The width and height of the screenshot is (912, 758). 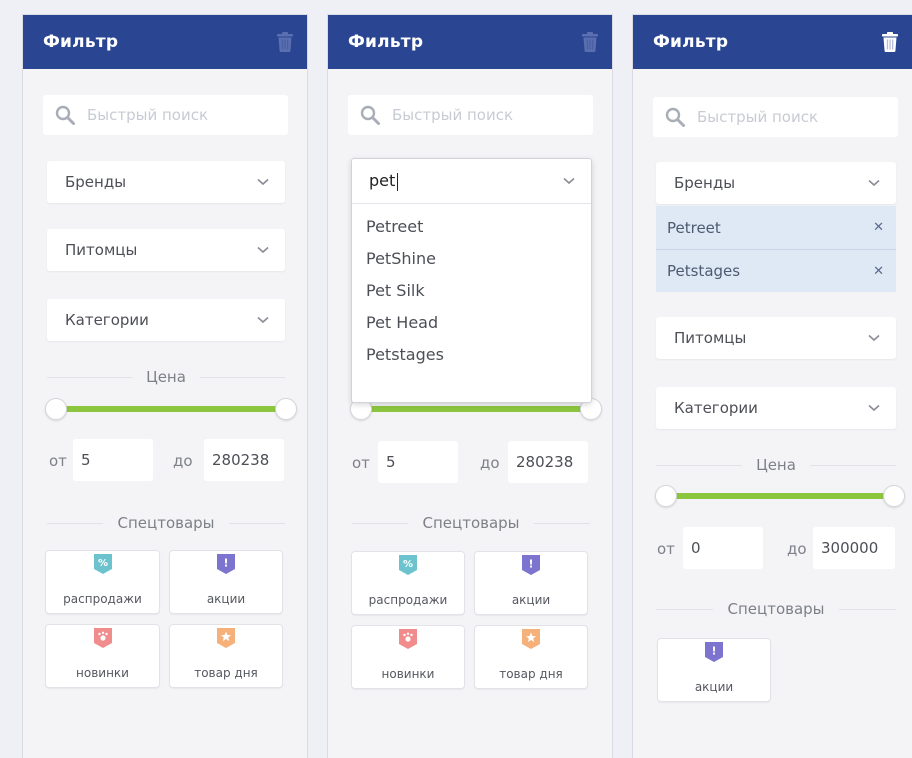 I want to click on selected-brand-label: Petstages, so click(x=704, y=271).